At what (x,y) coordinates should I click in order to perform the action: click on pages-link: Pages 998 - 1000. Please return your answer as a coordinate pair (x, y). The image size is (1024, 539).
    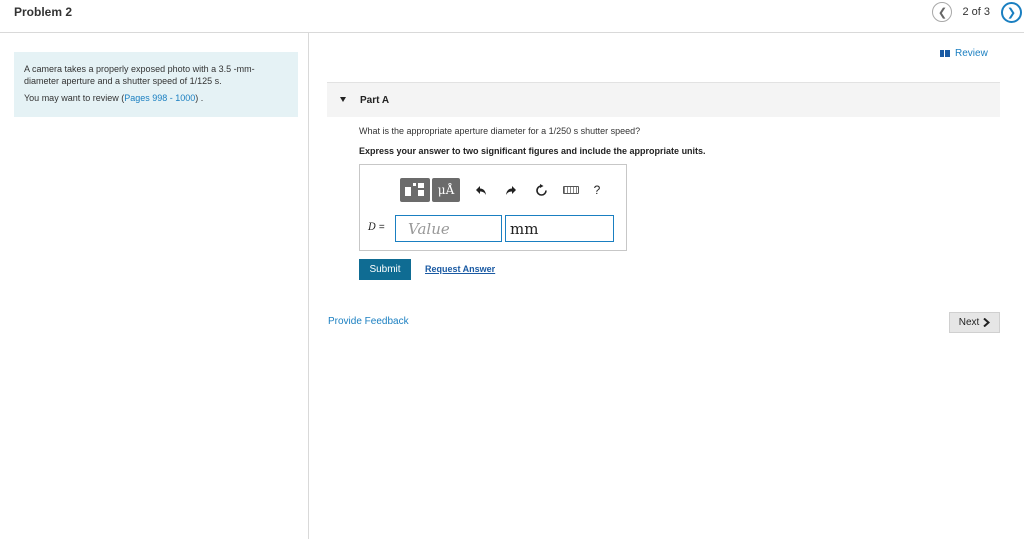
    Looking at the image, I should click on (159, 98).